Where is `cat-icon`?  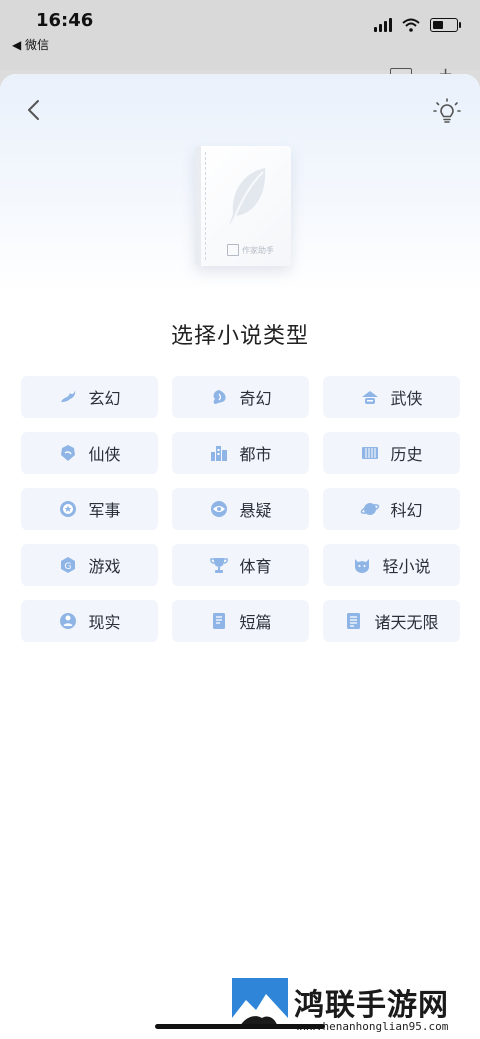 cat-icon is located at coordinates (362, 566).